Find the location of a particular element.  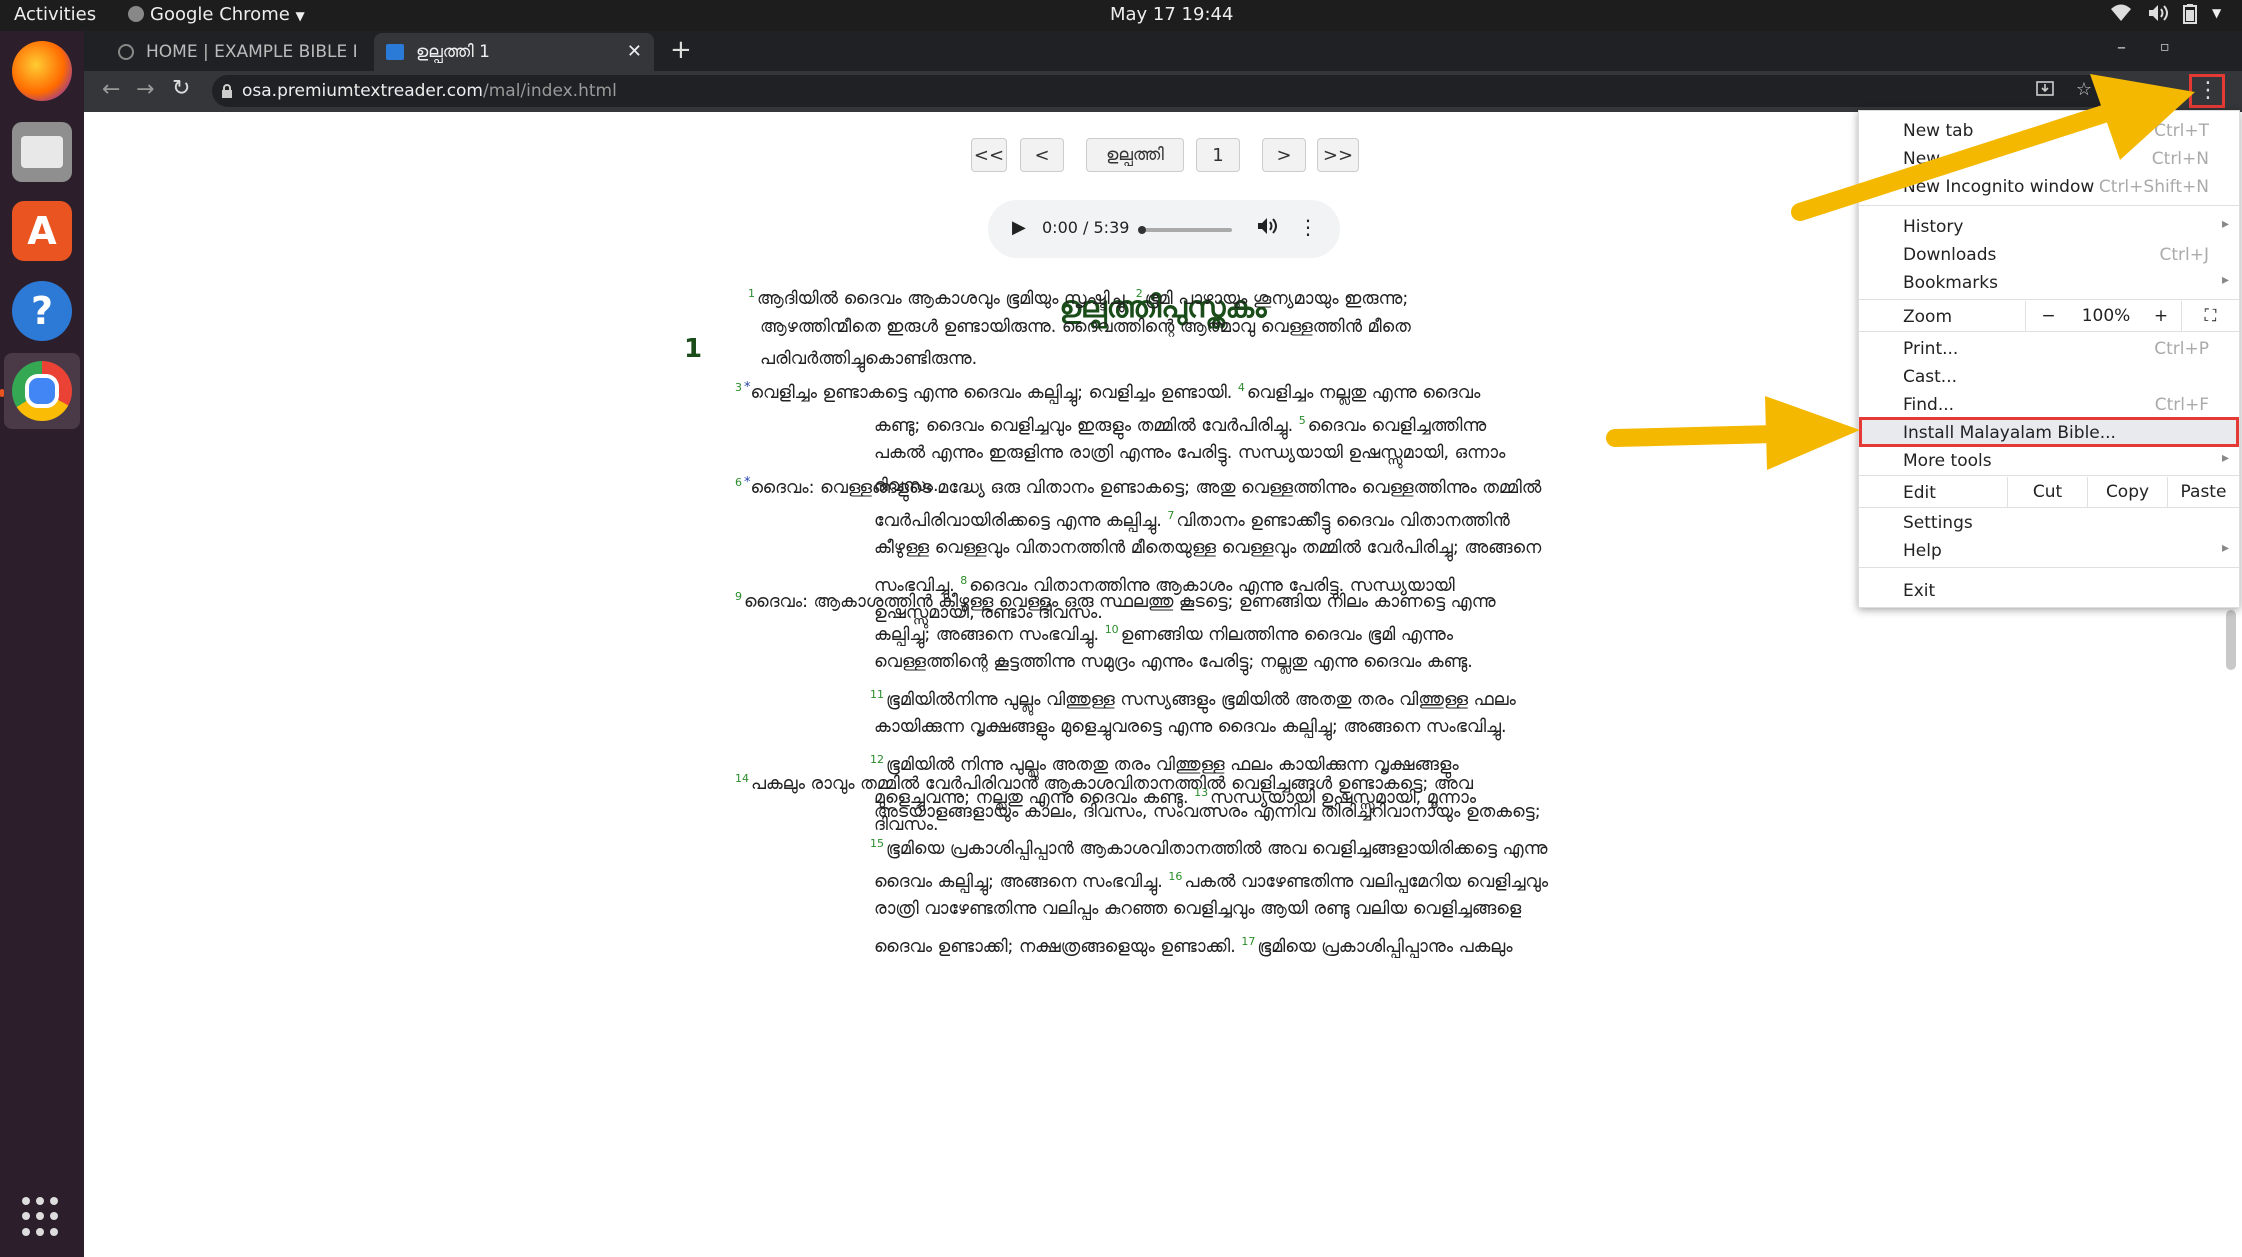

restore-icon: ▫ is located at coordinates (2165, 47).